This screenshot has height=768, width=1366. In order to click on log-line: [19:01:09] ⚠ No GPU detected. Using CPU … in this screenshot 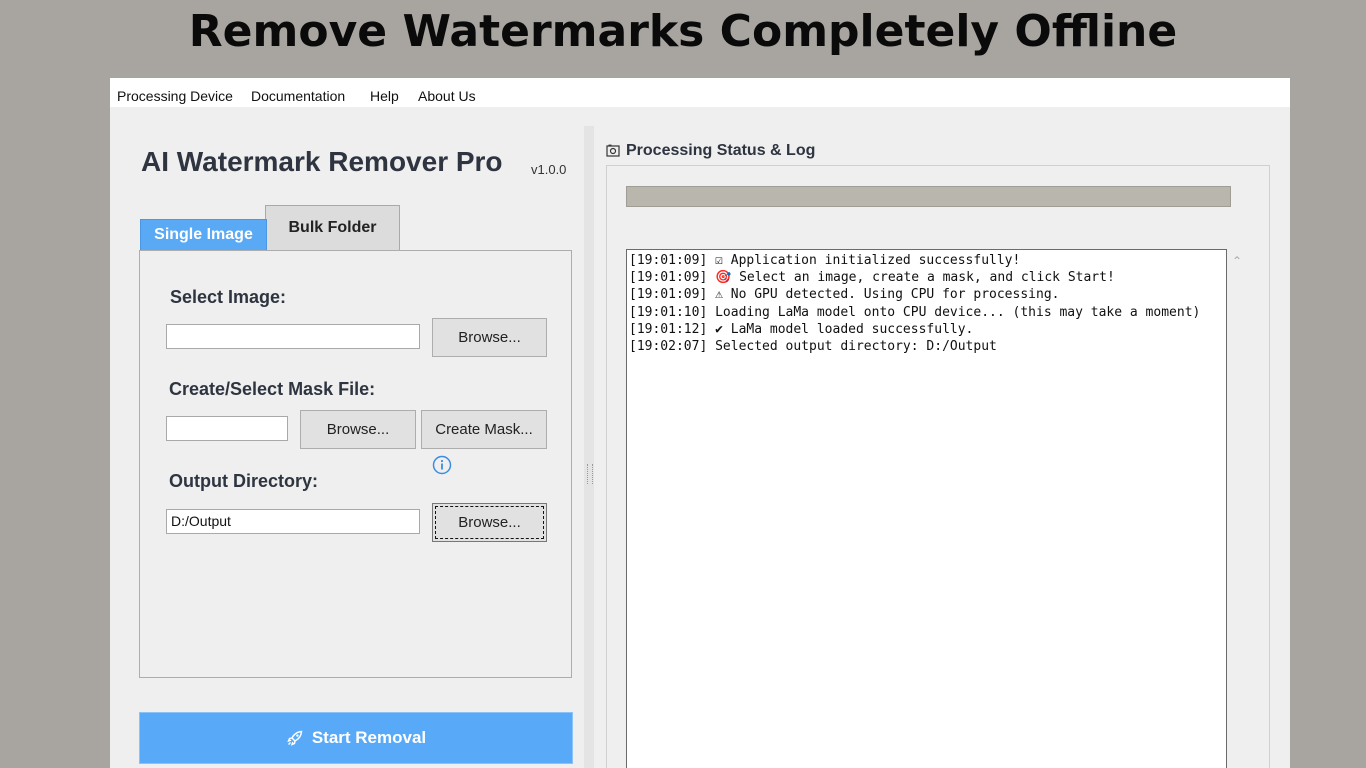, I will do `click(844, 295)`.